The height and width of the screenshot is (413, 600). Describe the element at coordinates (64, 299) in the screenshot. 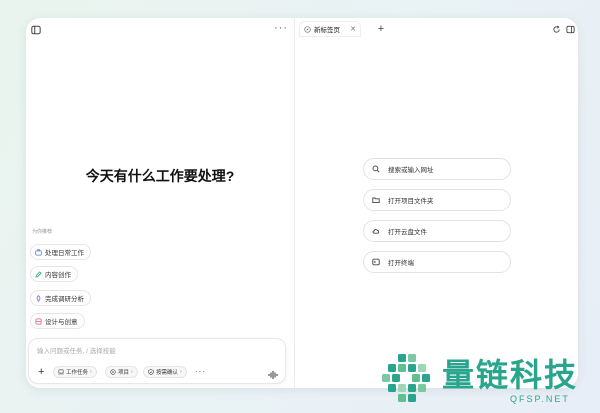

I see `suggestion-label: 完成调研分析` at that location.